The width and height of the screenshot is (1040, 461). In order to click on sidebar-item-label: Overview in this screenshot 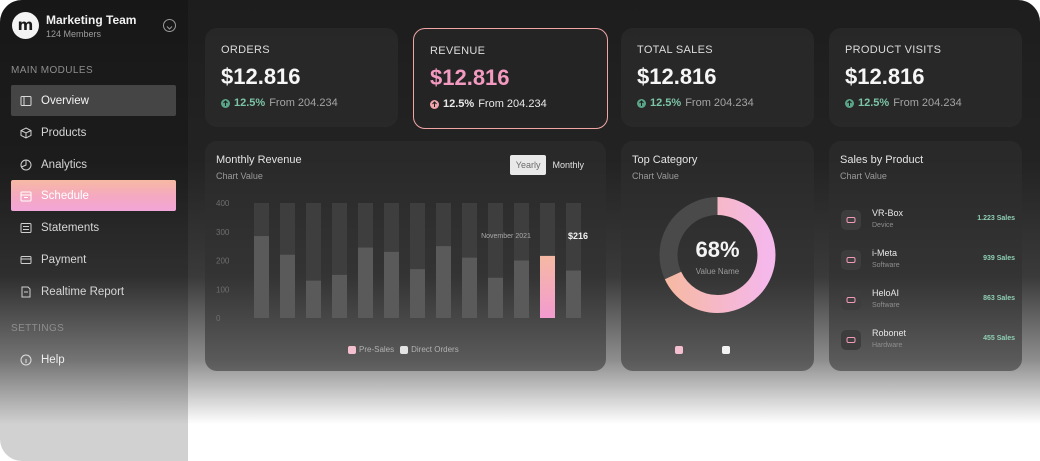, I will do `click(65, 100)`.